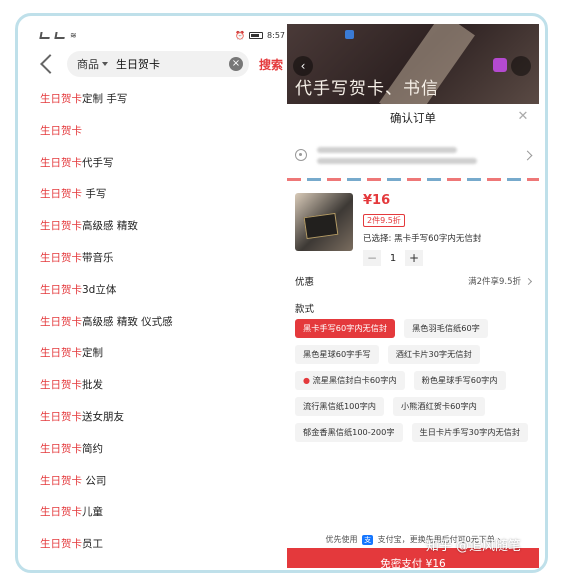 This screenshot has width=561, height=584. Describe the element at coordinates (172, 64) in the screenshot. I see `search-query: 生日贺卡` at that location.